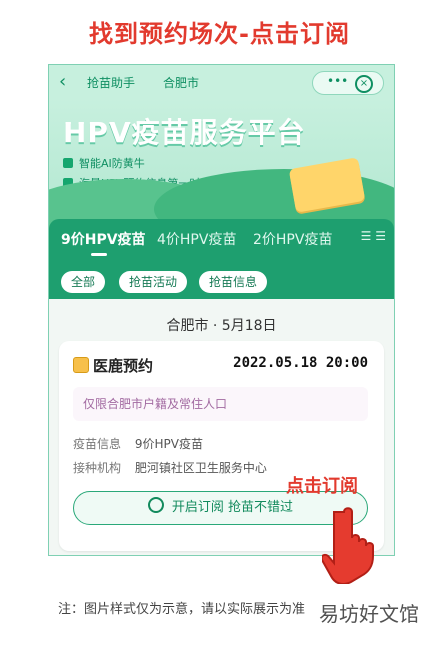 The image size is (439, 648). Describe the element at coordinates (221, 259) in the screenshot. I see `vaccine-tabs: 9价HPV疫苗 4价HPV疫苗 2价HPV疫苗 ☰ ☰ 全部 抢苗活动 抢苗信息` at that location.